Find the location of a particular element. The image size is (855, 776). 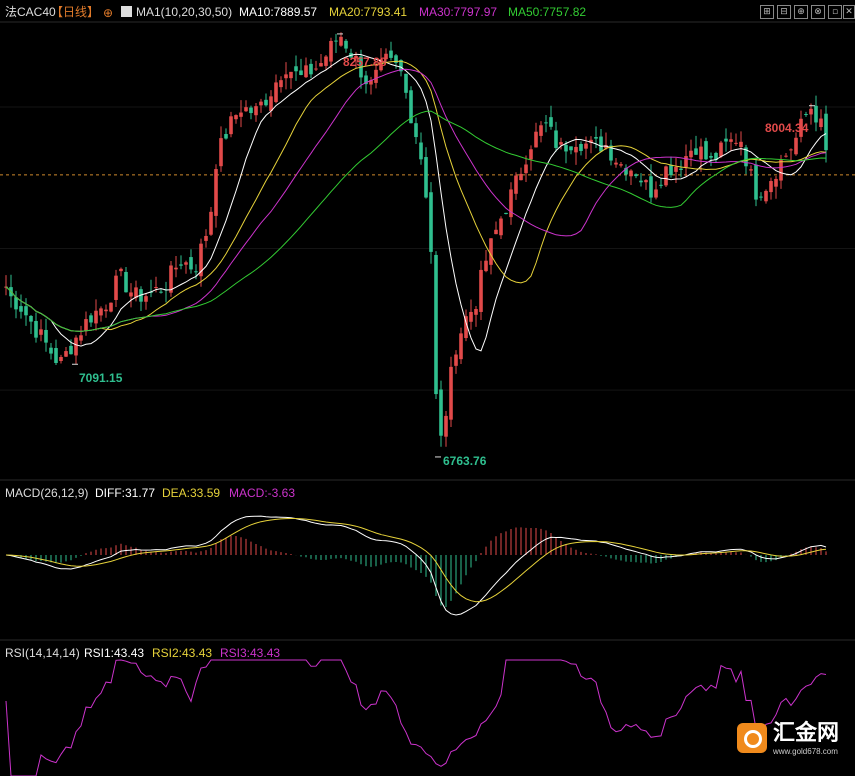

zoom-in-button: ⊞ is located at coordinates (767, 12).